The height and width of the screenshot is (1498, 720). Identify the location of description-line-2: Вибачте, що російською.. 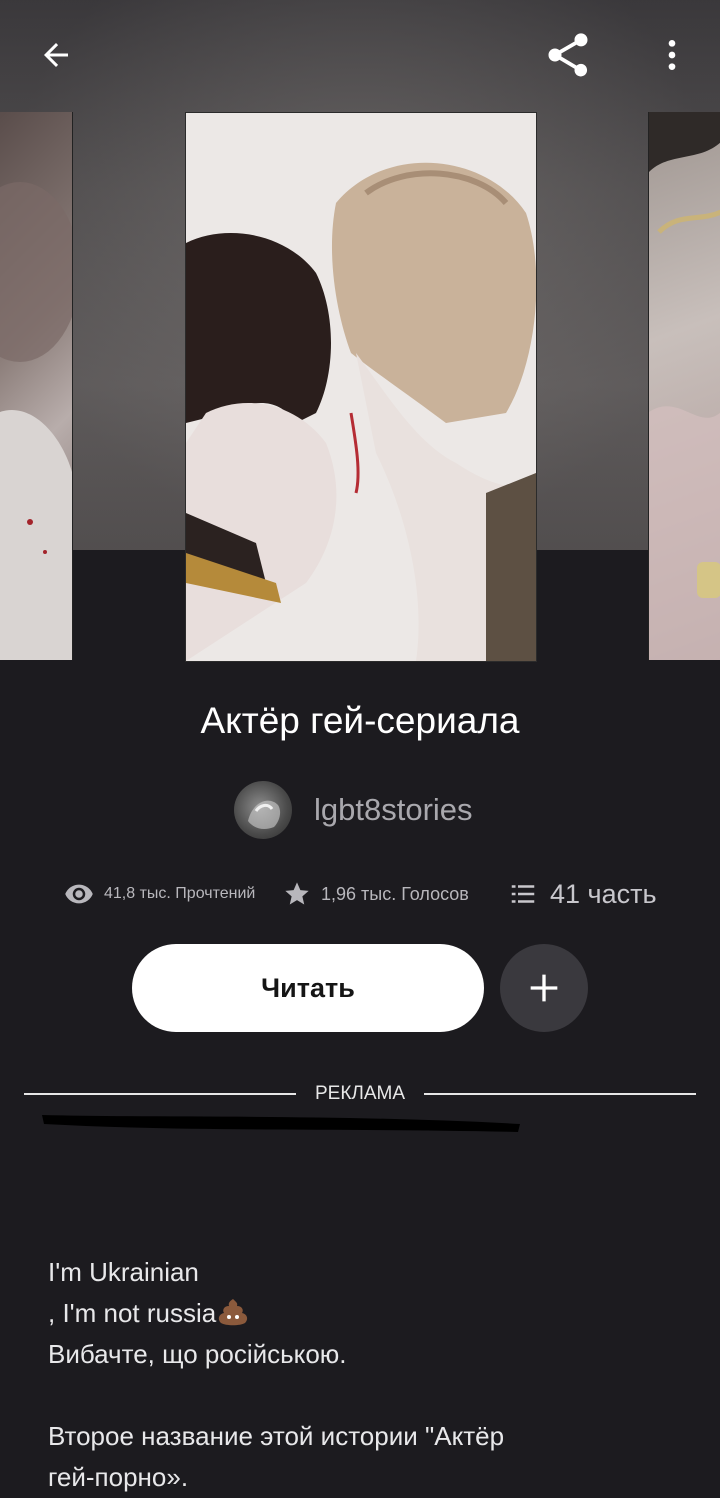
(197, 1354).